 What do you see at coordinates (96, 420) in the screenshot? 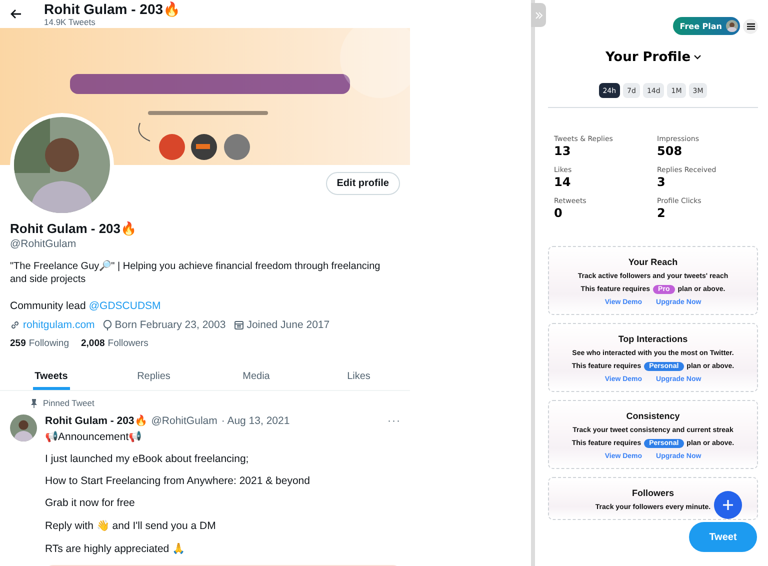
I see `tweet-author: Rohit Gulam - 203🔥` at bounding box center [96, 420].